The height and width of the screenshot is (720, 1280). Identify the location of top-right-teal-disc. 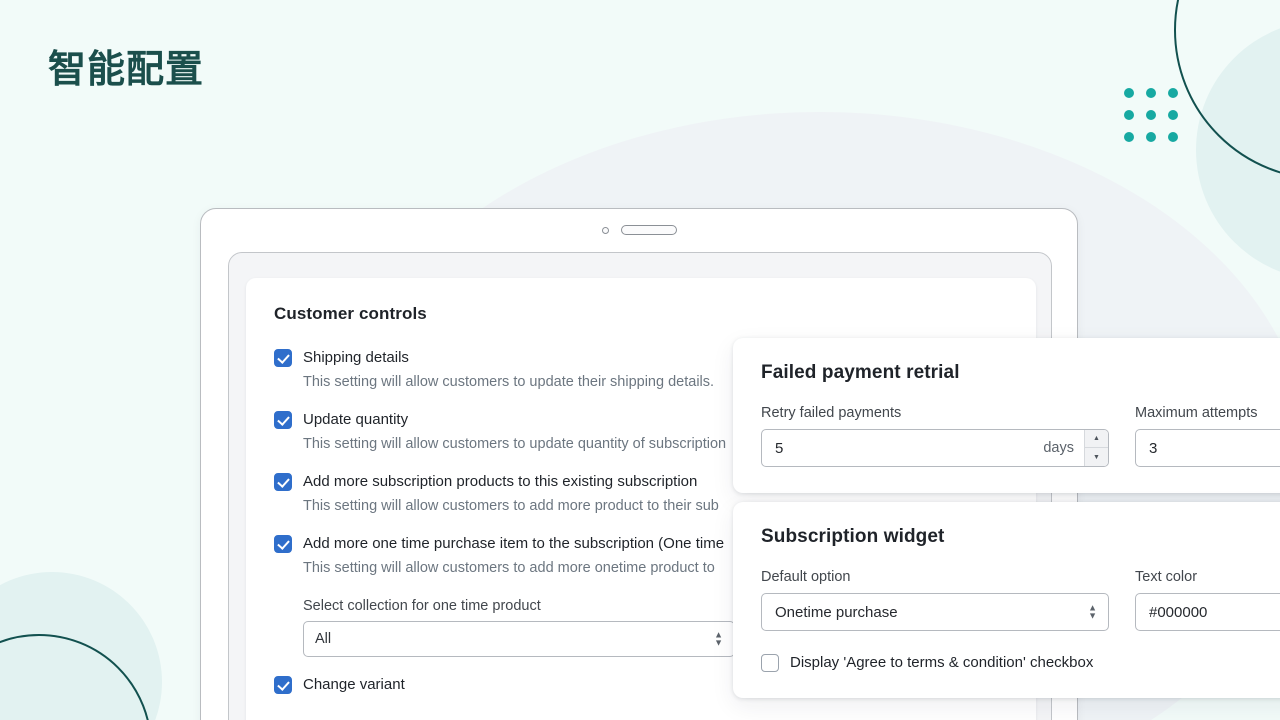
(1238, 150).